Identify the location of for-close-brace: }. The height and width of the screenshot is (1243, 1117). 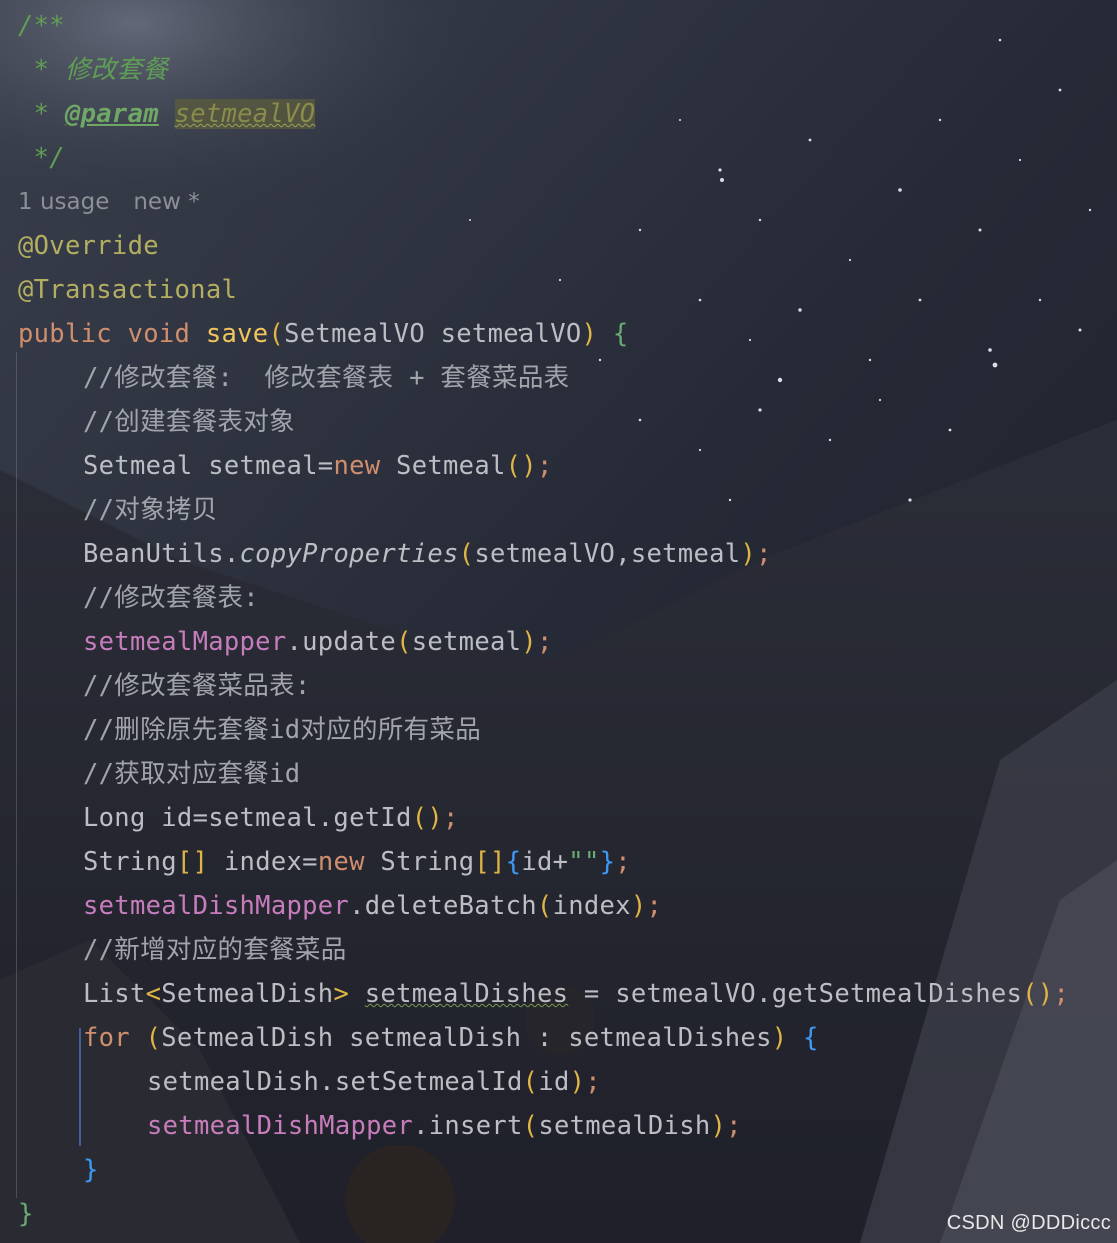
(91, 1170).